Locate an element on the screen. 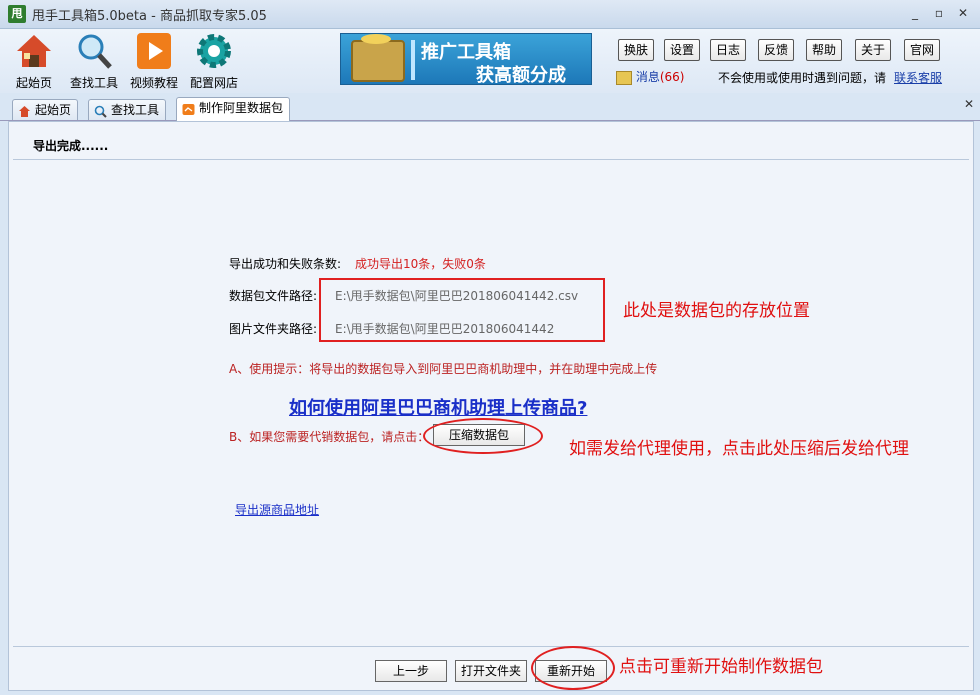 This screenshot has height=695, width=980. messages: 消息(66) is located at coordinates (650, 76).